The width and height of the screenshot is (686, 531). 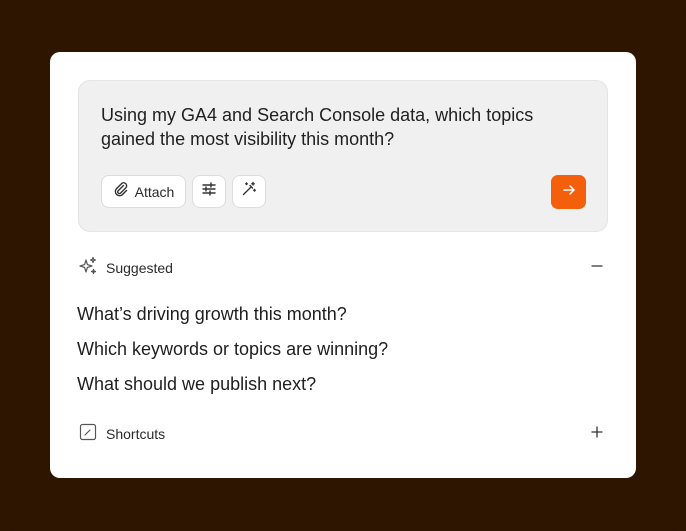 I want to click on suggestion-item: What should we publish next?, so click(x=232, y=389).